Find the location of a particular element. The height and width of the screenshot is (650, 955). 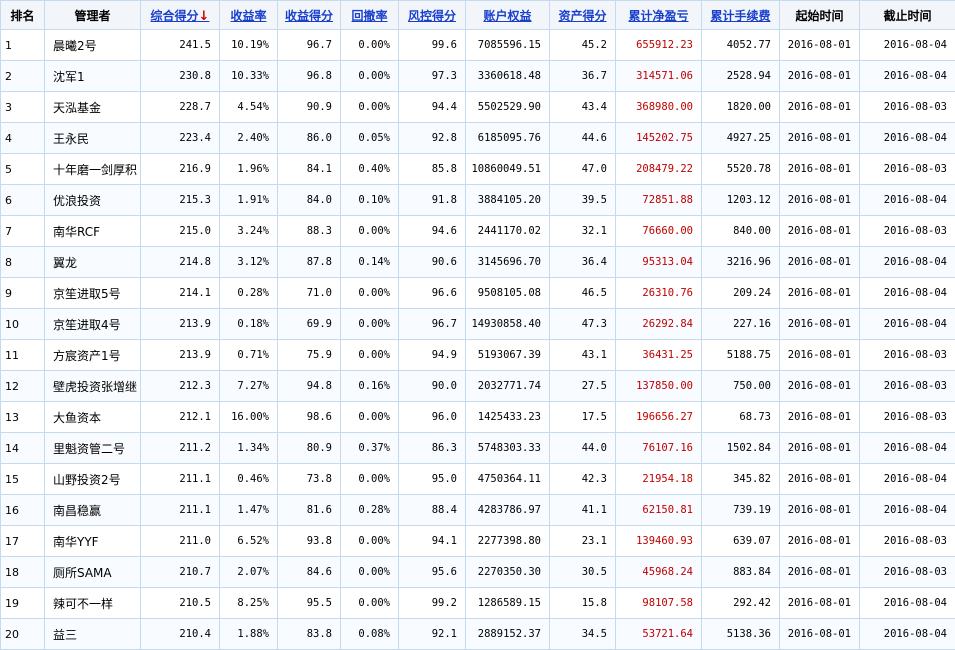

cell-composite-score: 223.4 is located at coordinates (180, 138).